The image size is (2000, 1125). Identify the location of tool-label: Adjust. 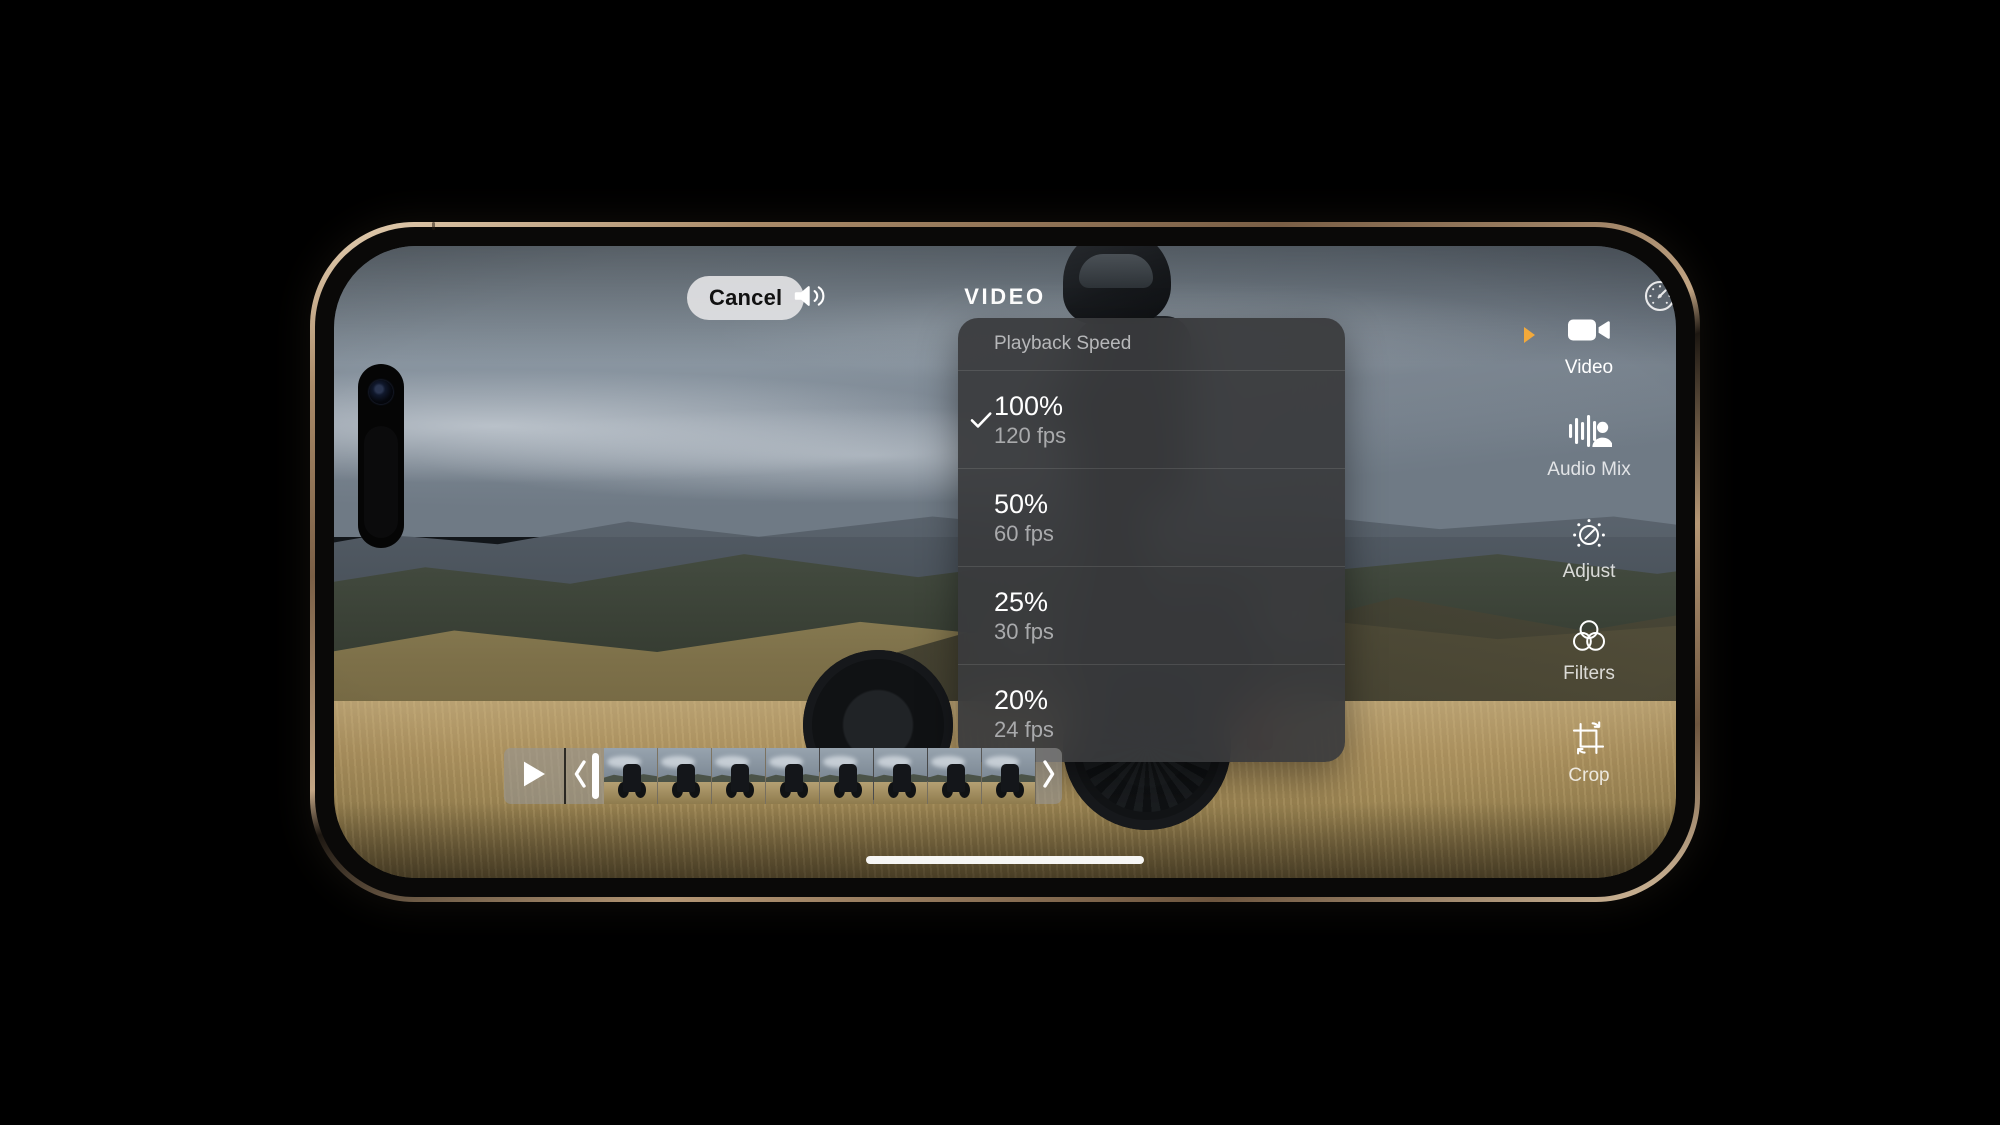
(1589, 571).